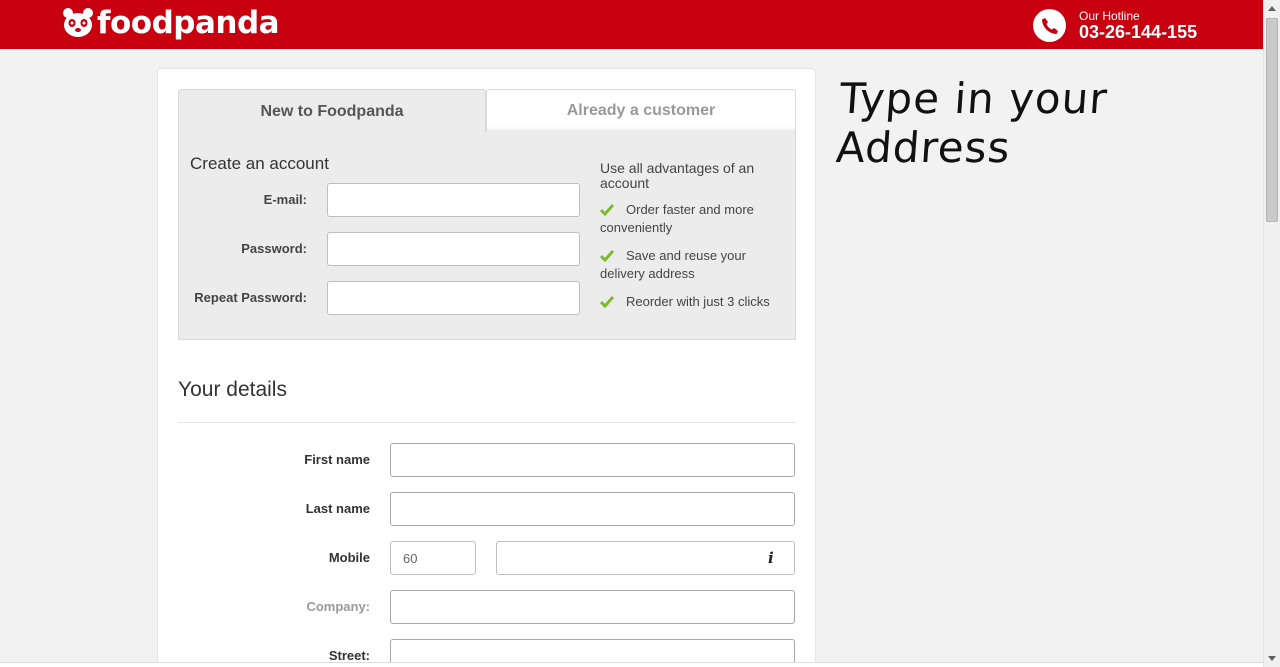 Image resolution: width=1280 pixels, height=667 pixels. I want to click on customer-tabs: New to Foodpanda Already a customer, so click(487, 111).